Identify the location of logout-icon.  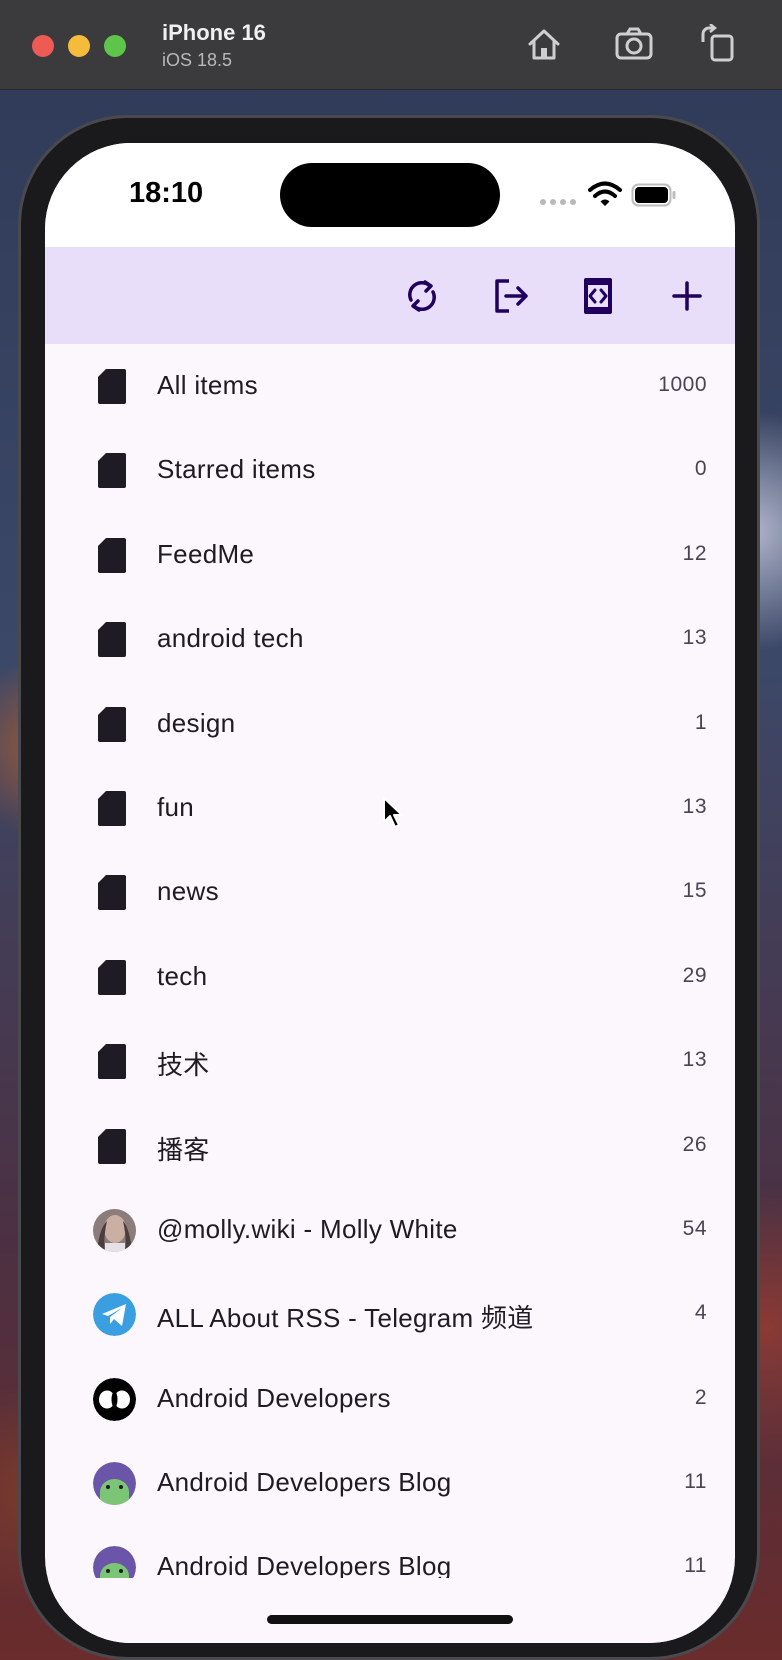
(511, 296).